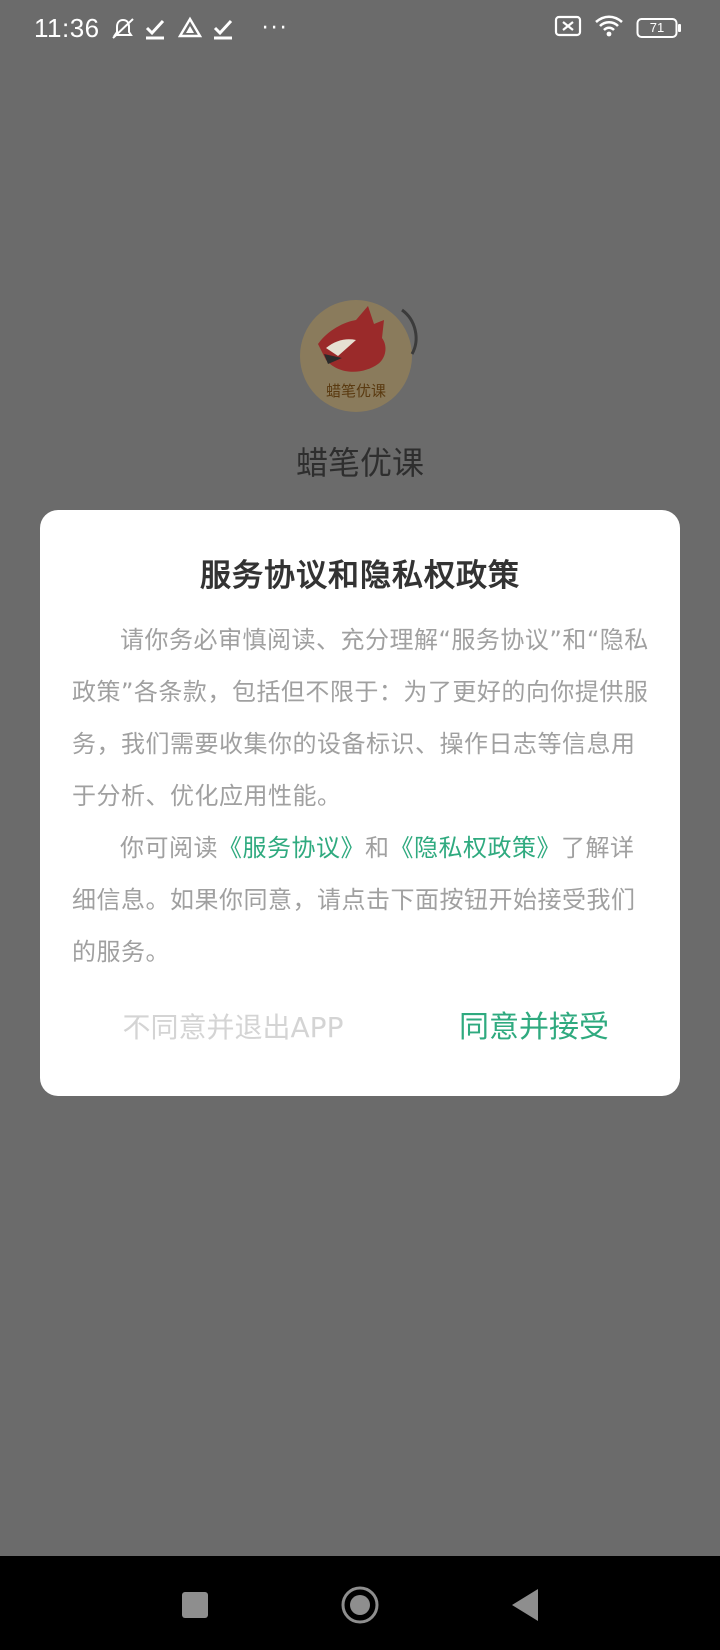  Describe the element at coordinates (169, 848) in the screenshot. I see `p2-prefix: 你可阅读` at that location.